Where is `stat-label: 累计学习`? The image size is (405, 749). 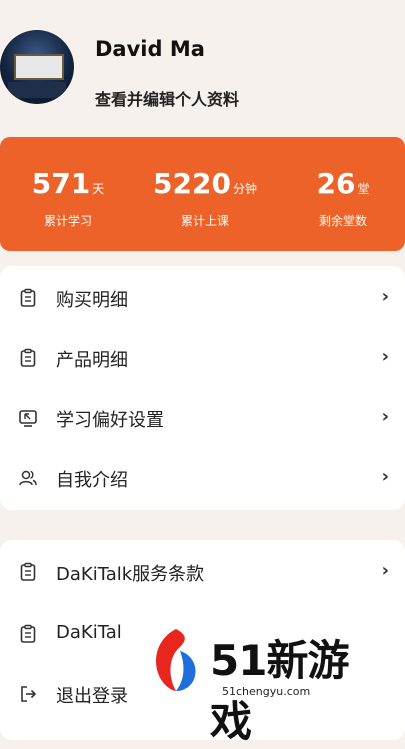 stat-label: 累计学习 is located at coordinates (67, 221).